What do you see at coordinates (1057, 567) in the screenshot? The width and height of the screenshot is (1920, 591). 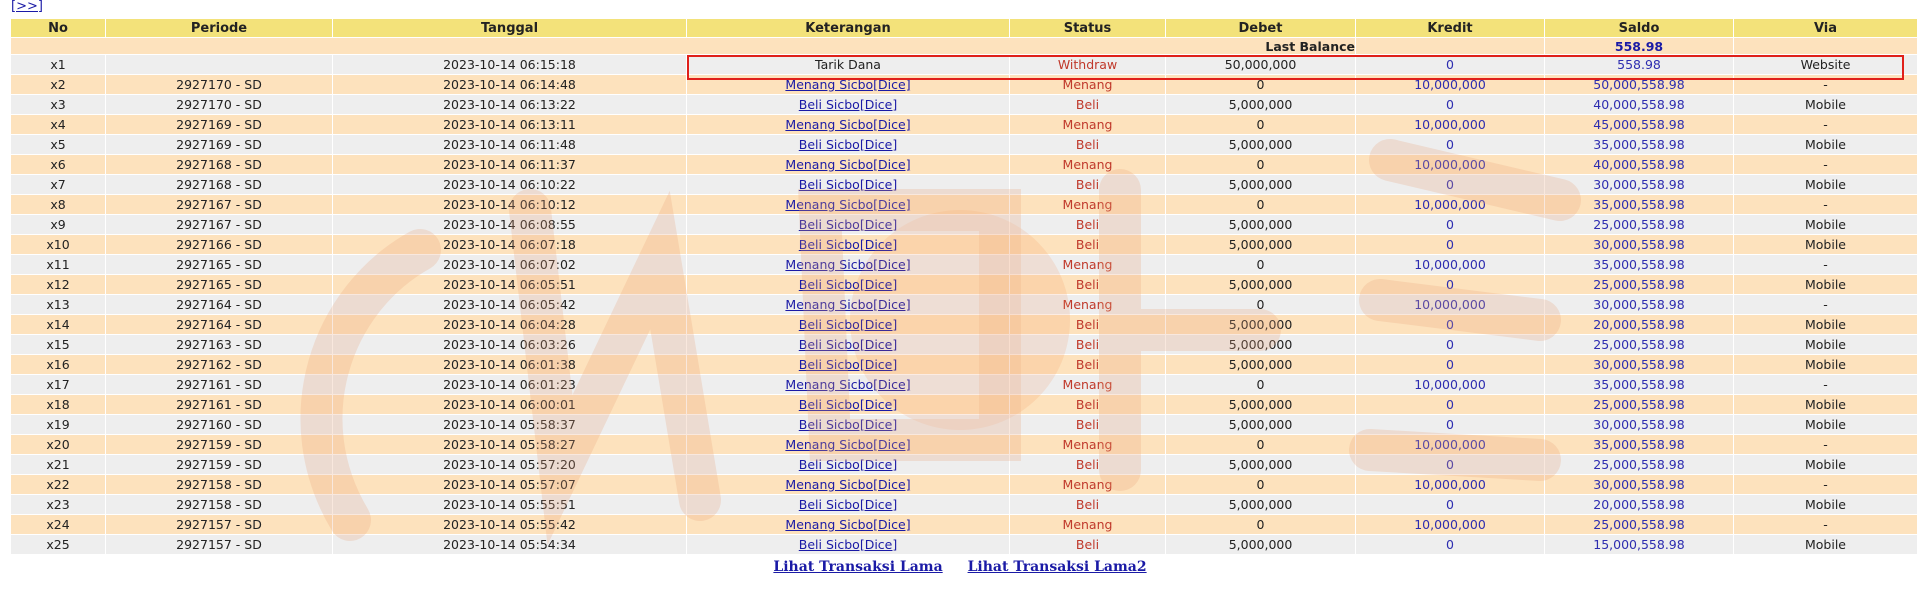 I see `old-transactions2-link: Lihat Transaksi Lama2` at bounding box center [1057, 567].